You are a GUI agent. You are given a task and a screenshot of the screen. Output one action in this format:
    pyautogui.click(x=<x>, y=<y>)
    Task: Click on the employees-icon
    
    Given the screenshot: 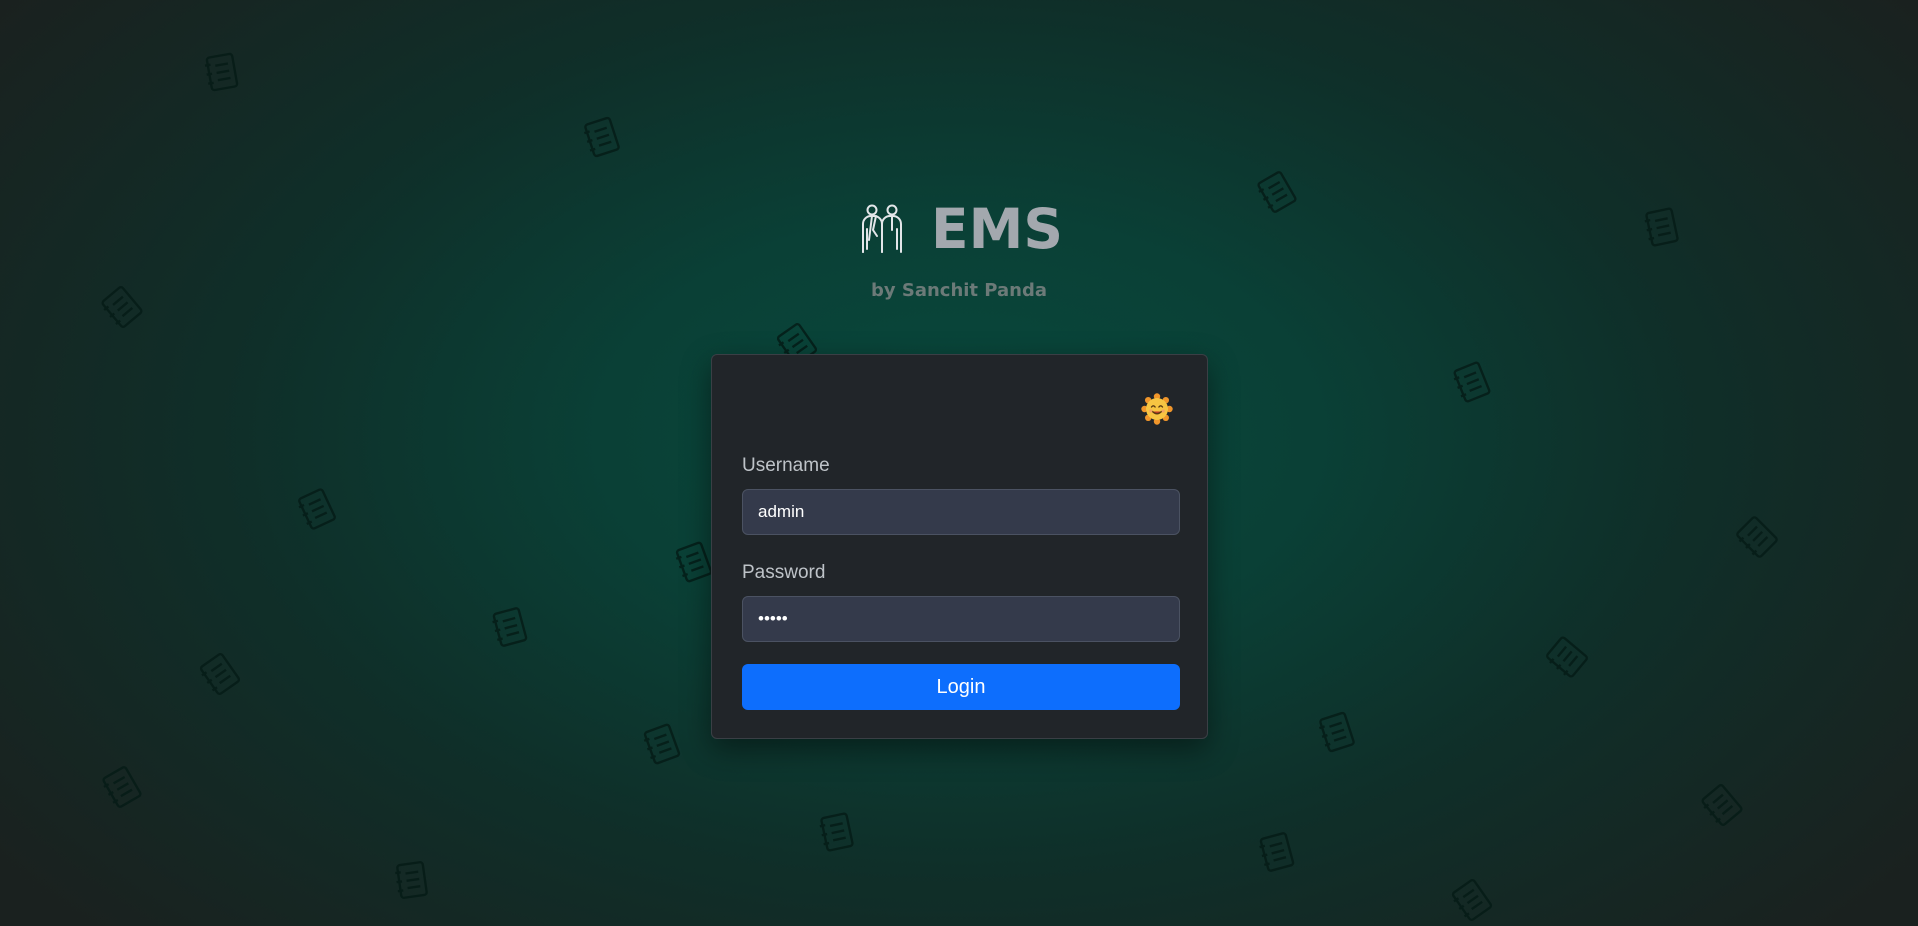 What is the action you would take?
    pyautogui.click(x=882, y=229)
    